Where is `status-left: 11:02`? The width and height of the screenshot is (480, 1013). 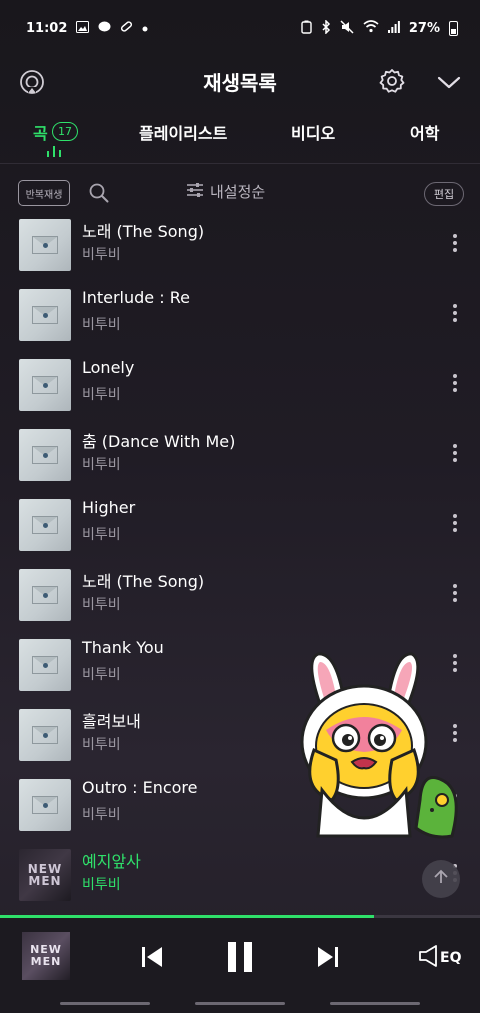
status-left: 11:02 is located at coordinates (87, 28).